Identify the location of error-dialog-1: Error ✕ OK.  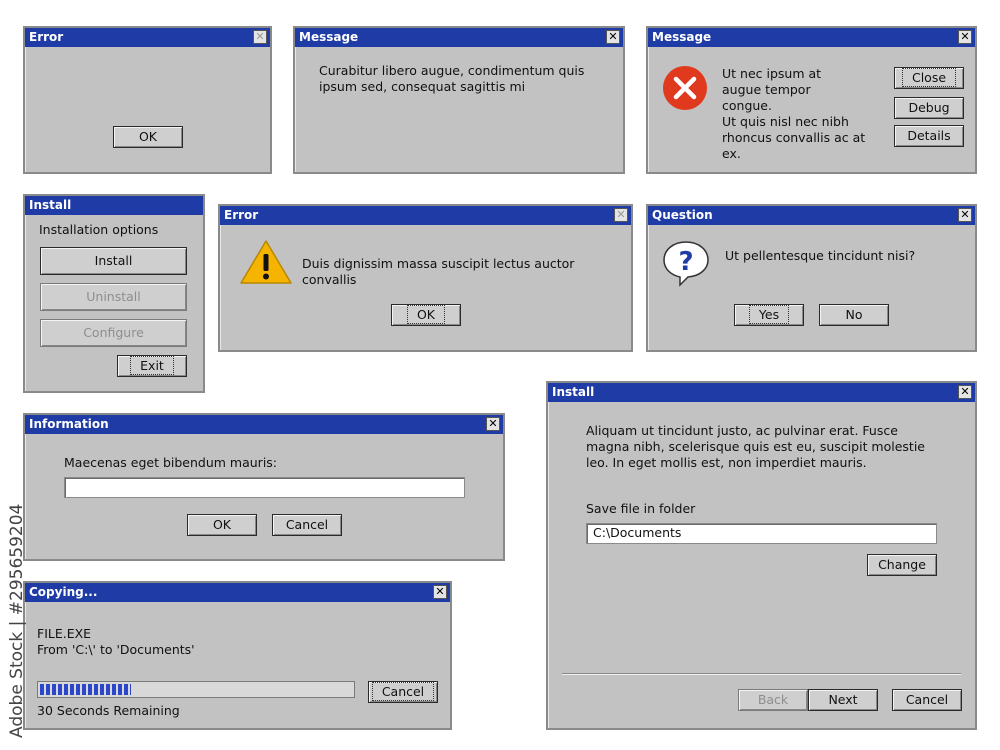
(147, 100).